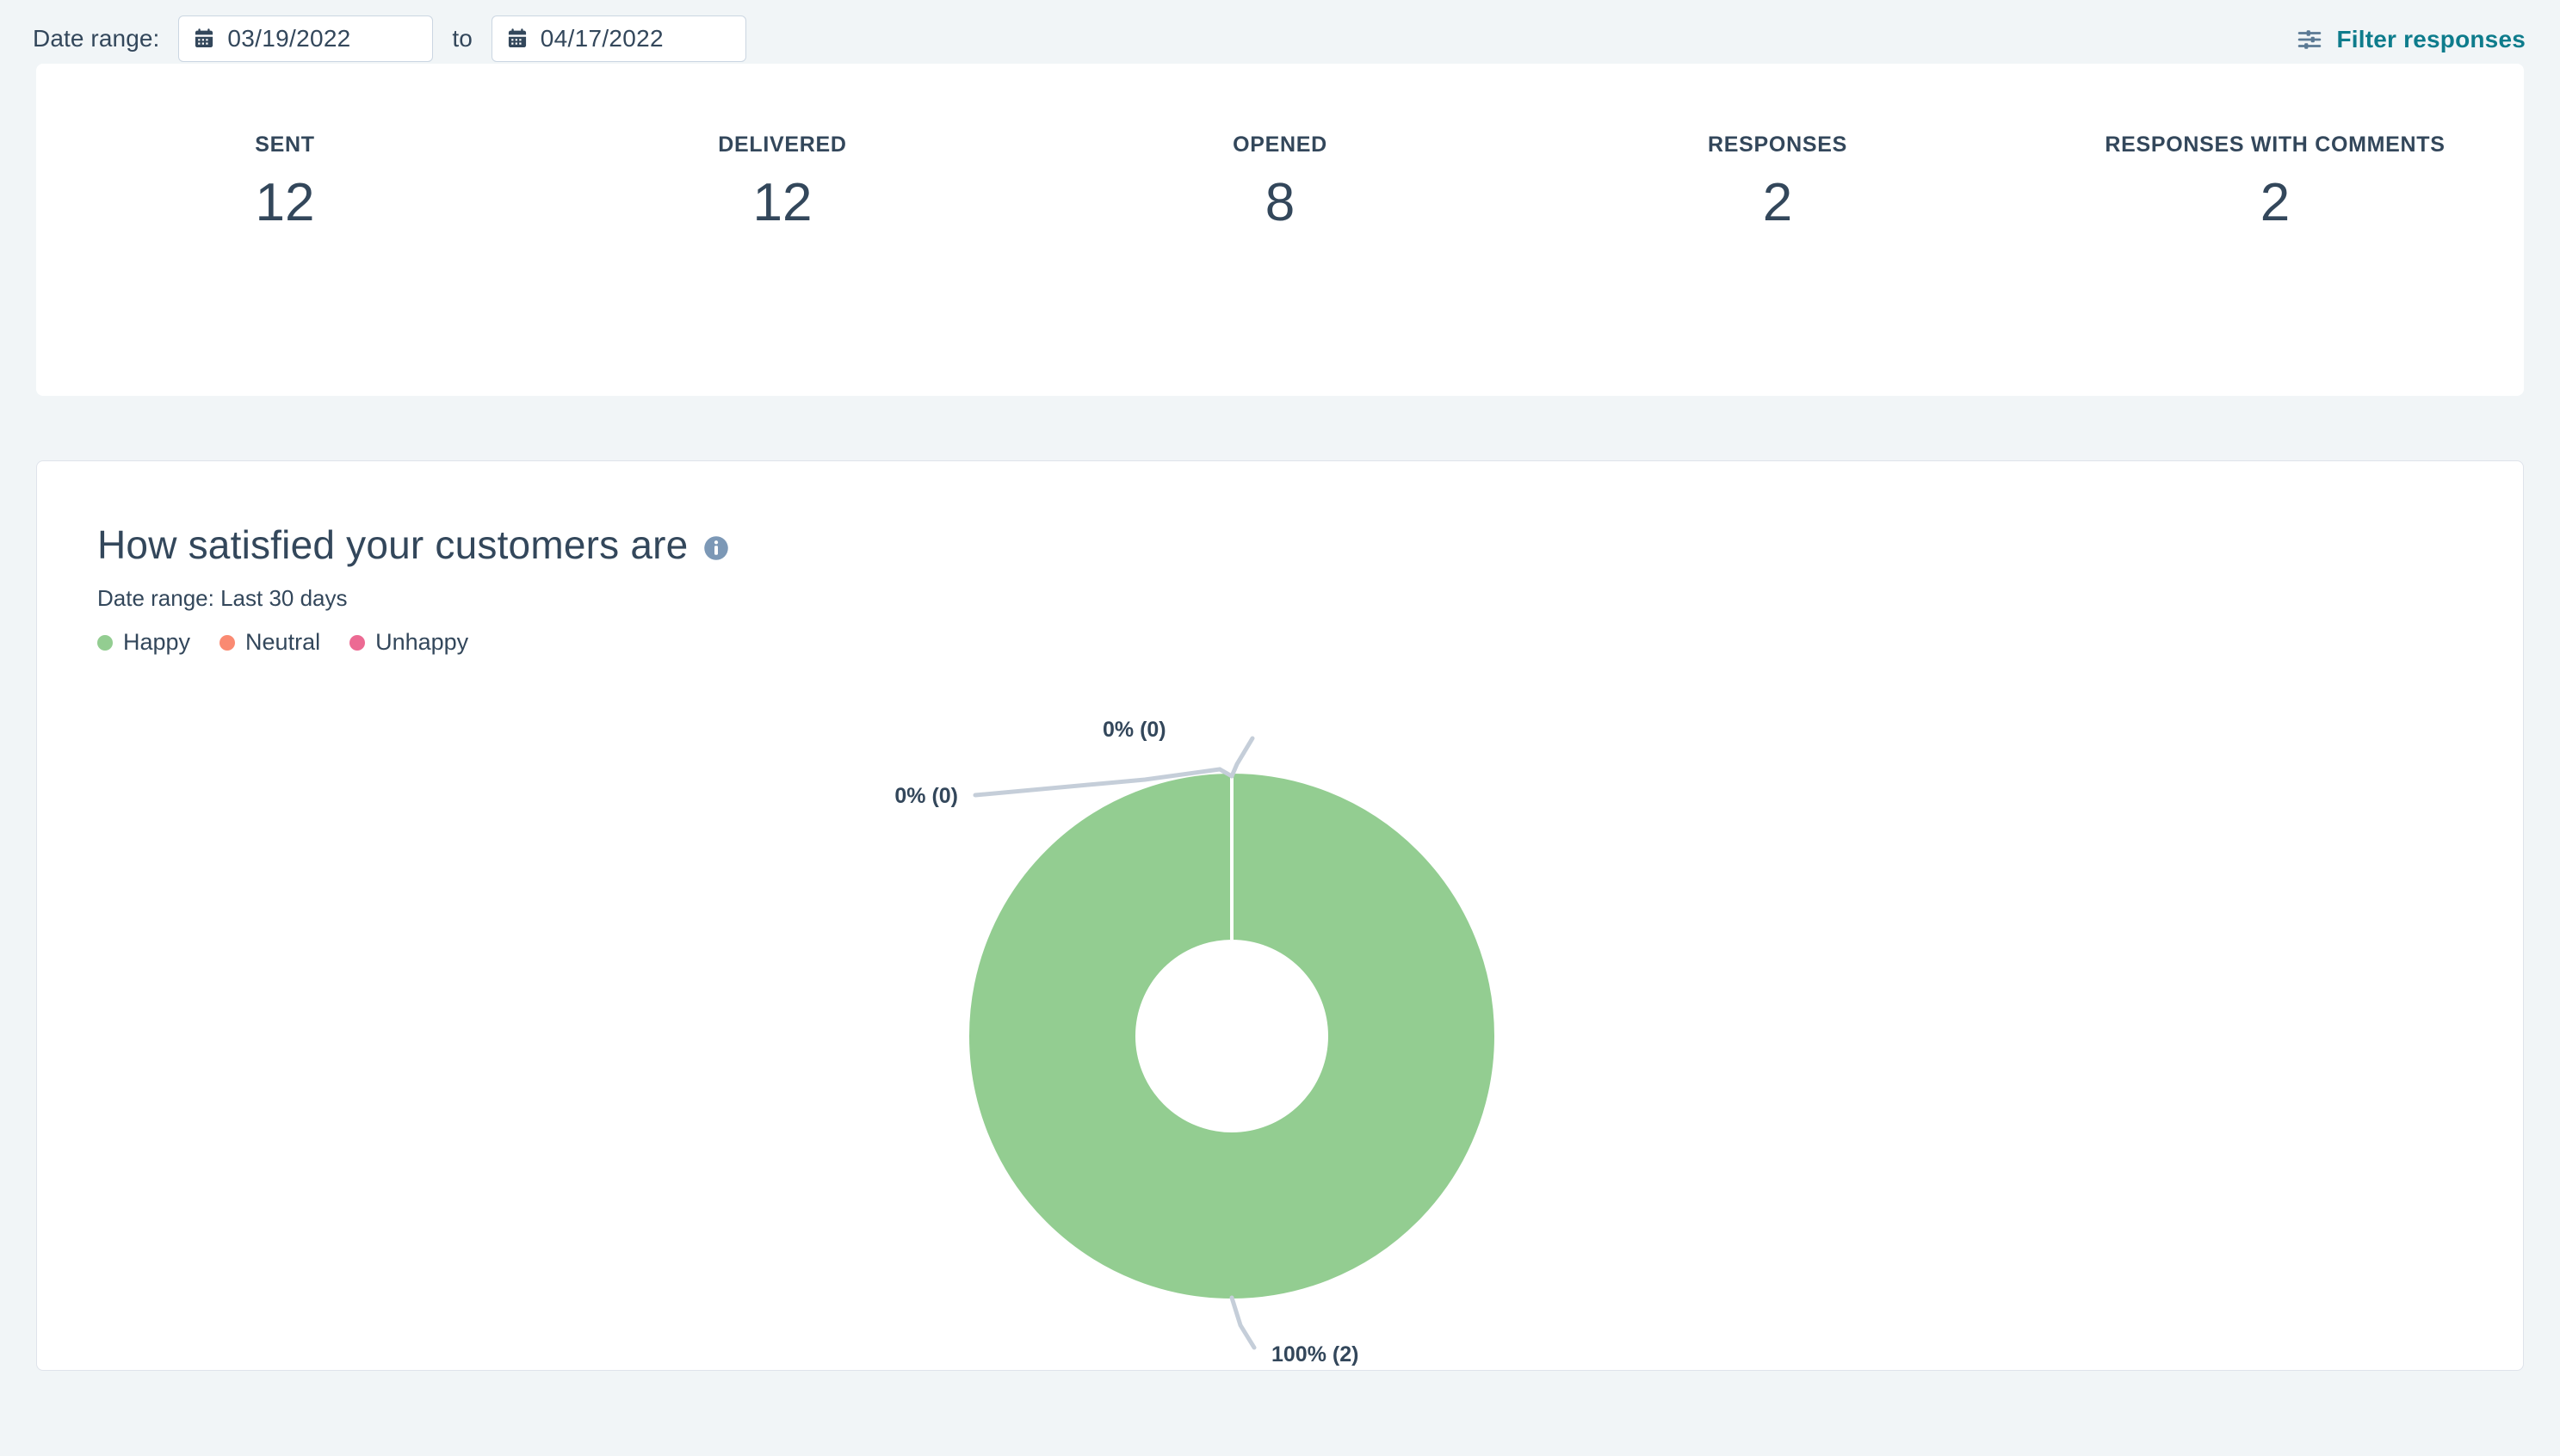  I want to click on stat-responses: RESPONSES 2, so click(1777, 147).